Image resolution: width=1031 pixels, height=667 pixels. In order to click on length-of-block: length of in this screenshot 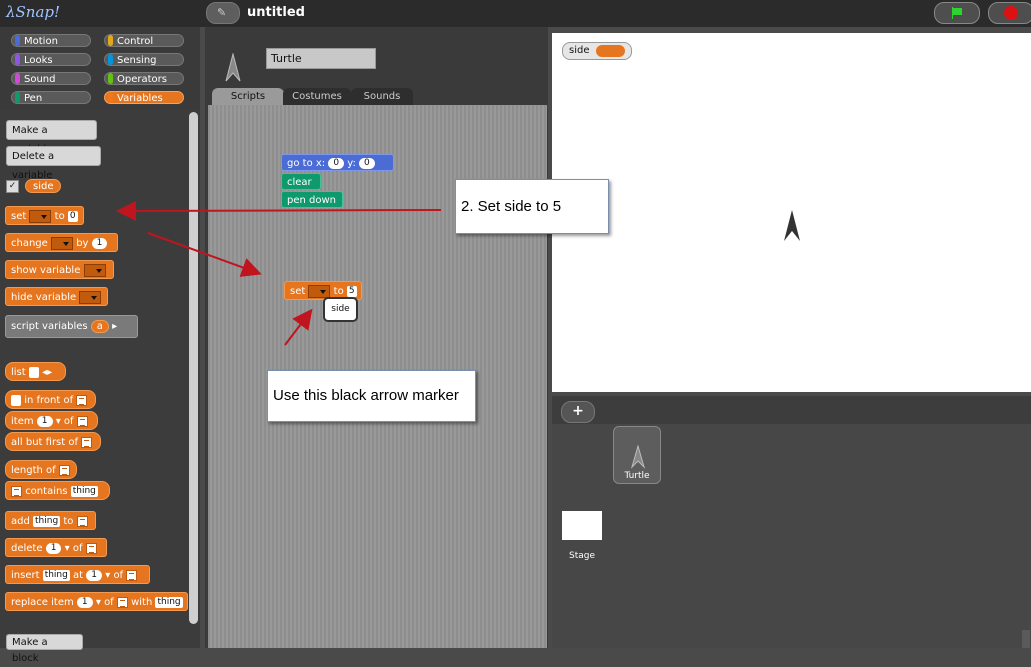, I will do `click(41, 469)`.